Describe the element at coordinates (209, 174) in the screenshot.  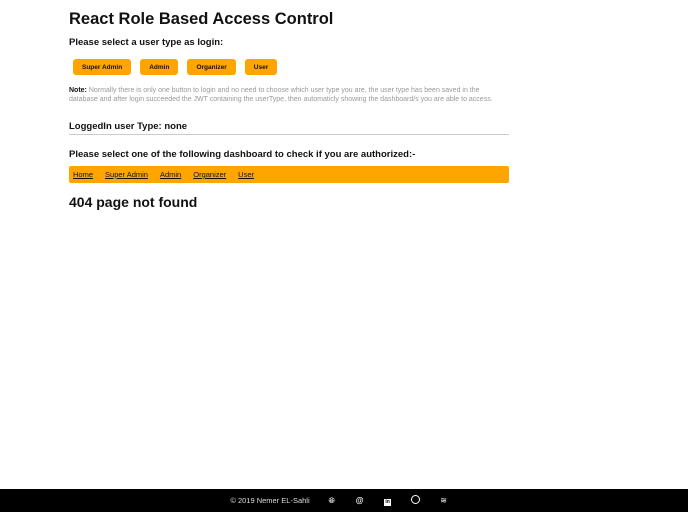
I see `nav-organizer: Organizer` at that location.